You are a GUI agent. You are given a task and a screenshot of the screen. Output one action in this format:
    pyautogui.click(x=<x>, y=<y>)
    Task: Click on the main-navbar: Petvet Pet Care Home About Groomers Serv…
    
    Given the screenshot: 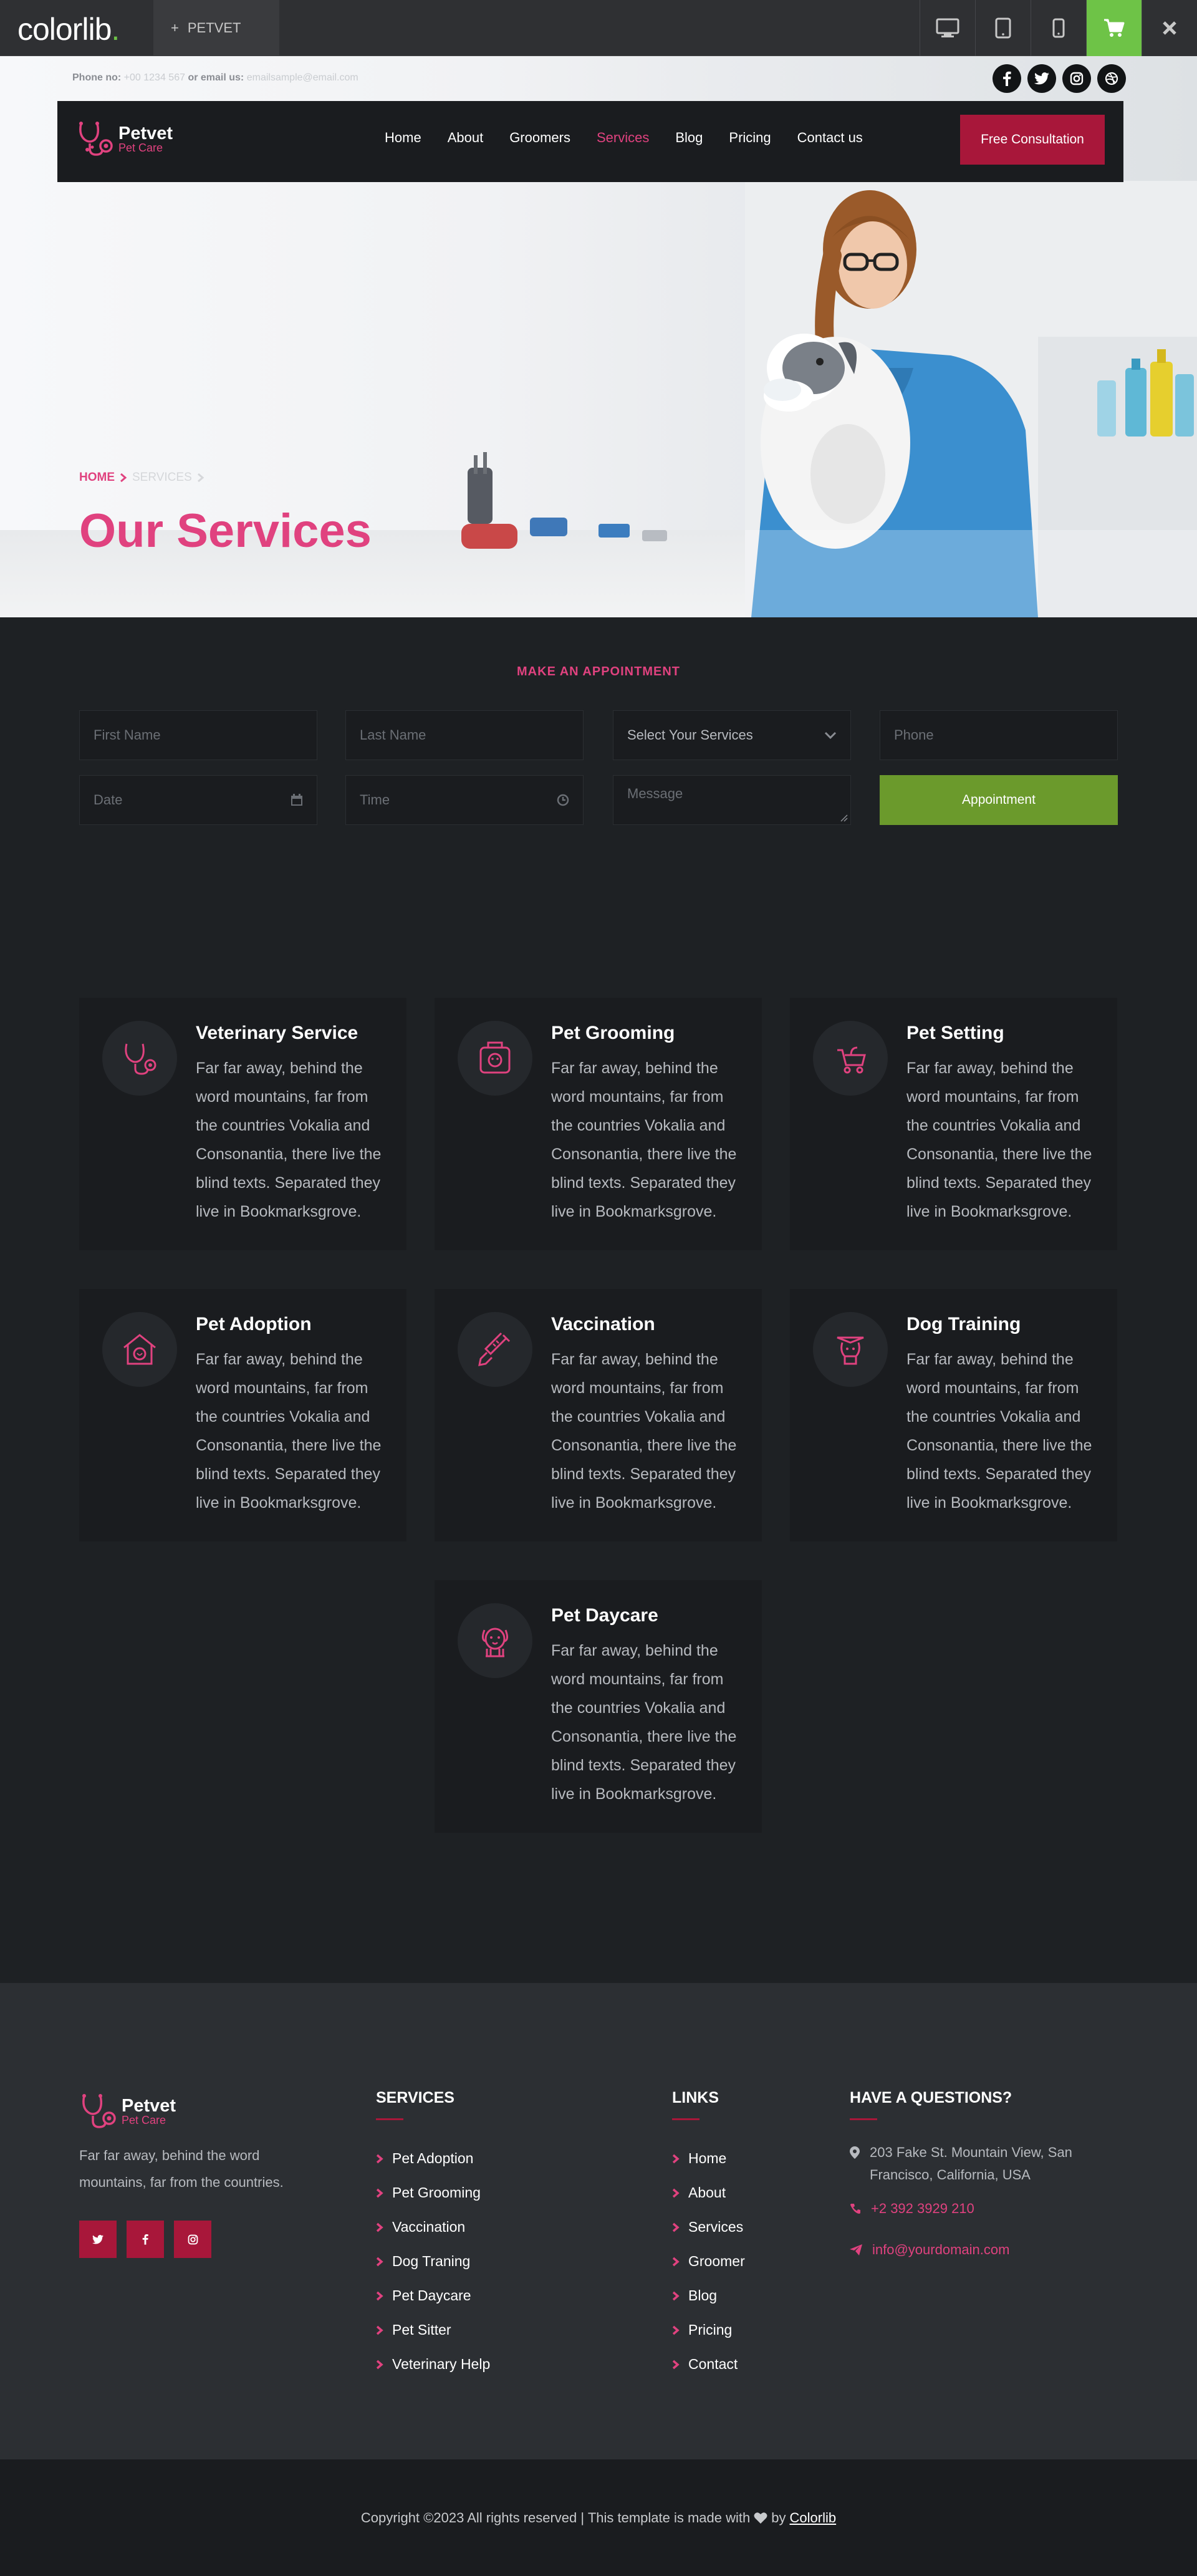 What is the action you would take?
    pyautogui.click(x=590, y=141)
    